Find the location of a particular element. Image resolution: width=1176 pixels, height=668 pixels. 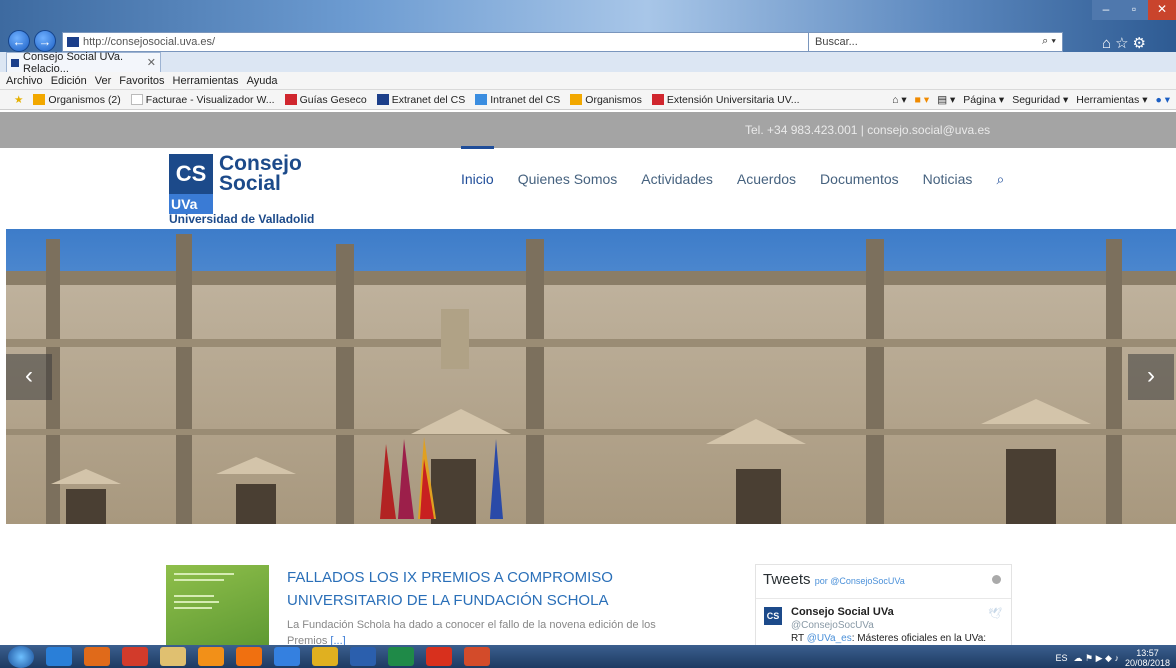

tweet-account-name: Consejo Social UVa is located at coordinates (842, 612).